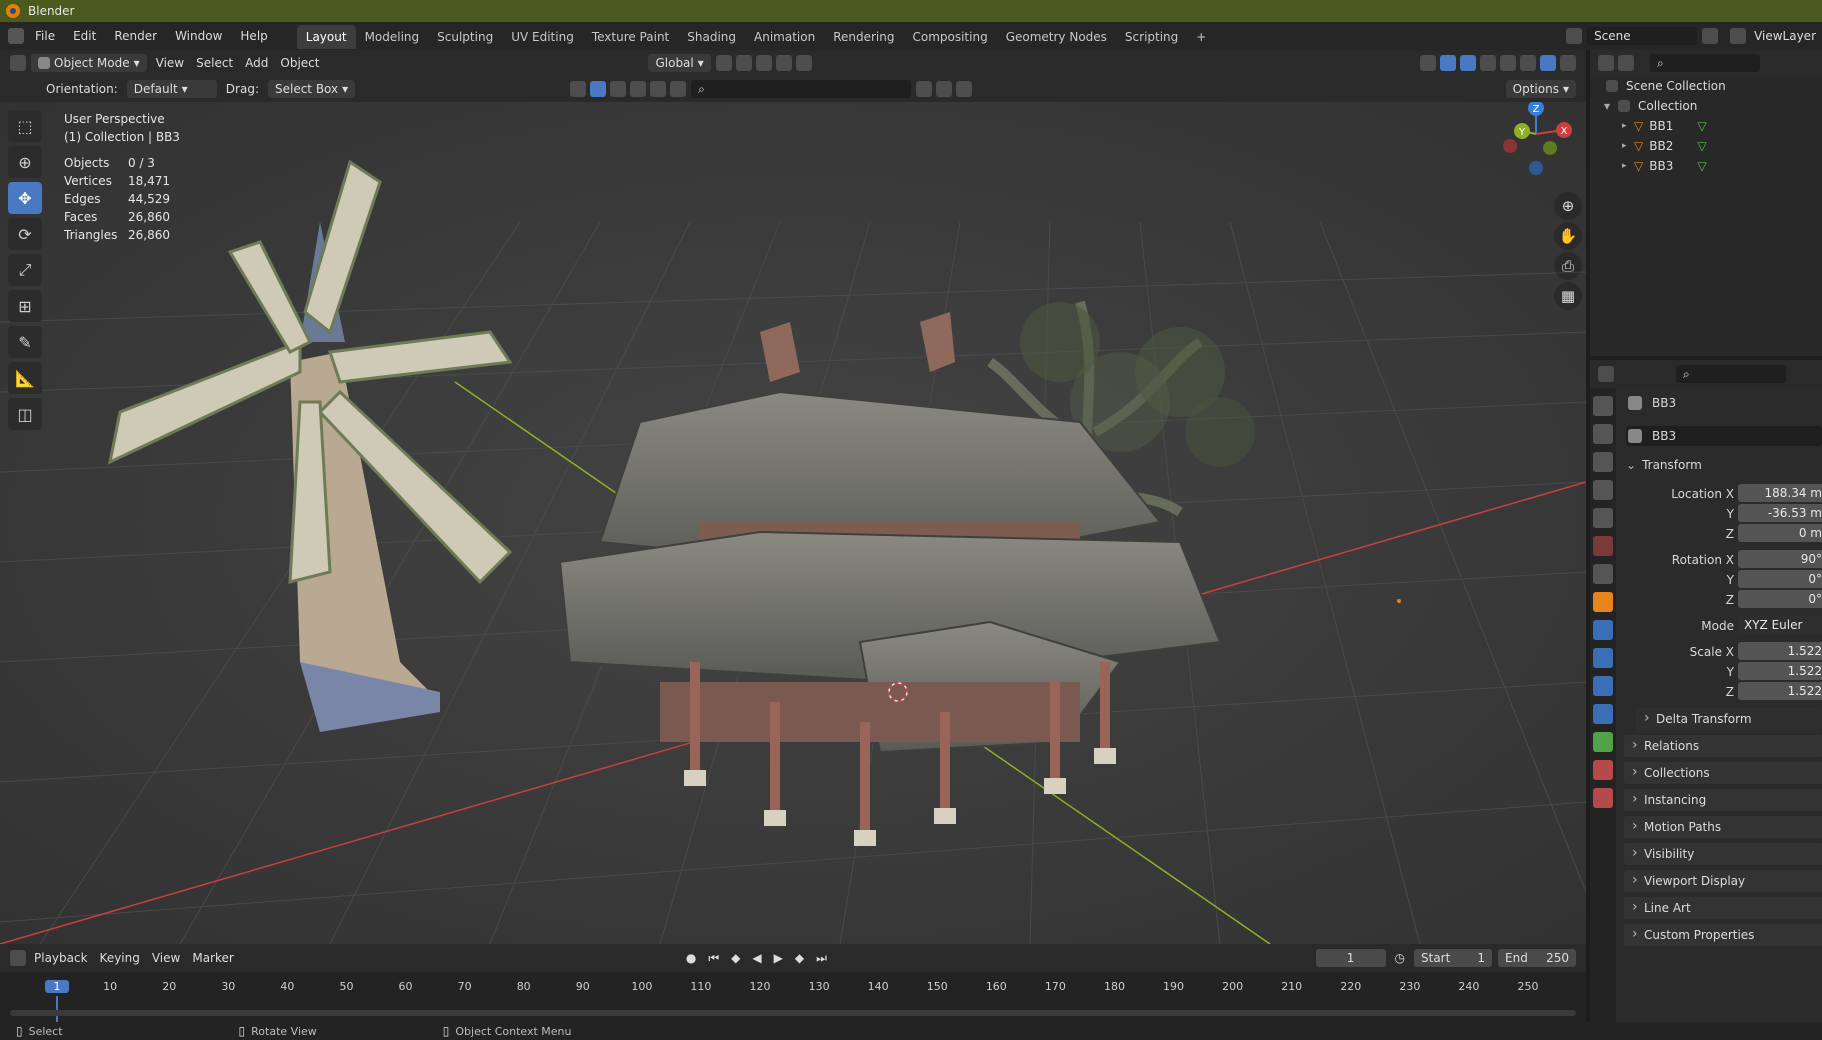 The width and height of the screenshot is (1822, 1040). I want to click on select-subtract-icon, so click(638, 89).